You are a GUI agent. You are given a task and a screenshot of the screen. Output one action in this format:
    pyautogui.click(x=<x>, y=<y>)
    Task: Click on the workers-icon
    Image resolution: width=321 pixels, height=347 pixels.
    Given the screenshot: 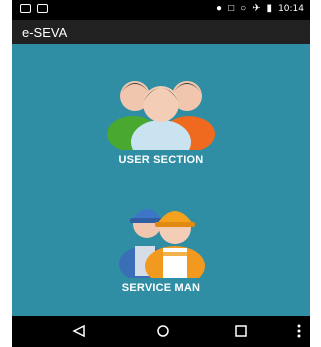 What is the action you would take?
    pyautogui.click(x=162, y=243)
    